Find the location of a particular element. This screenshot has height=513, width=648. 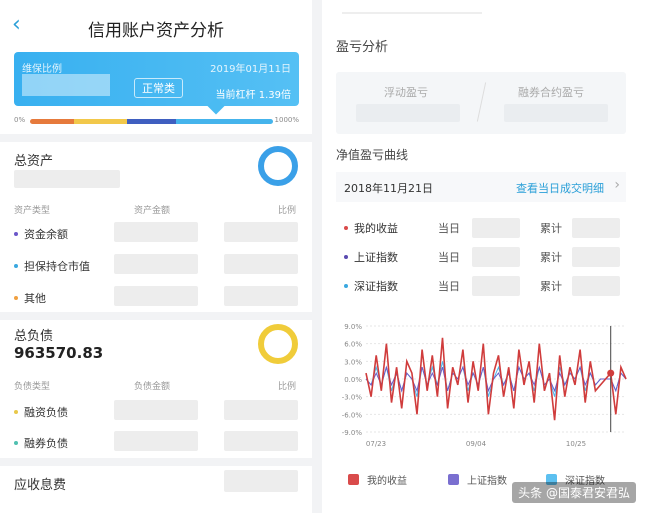

x-tick-label: 10/25 is located at coordinates (576, 444).